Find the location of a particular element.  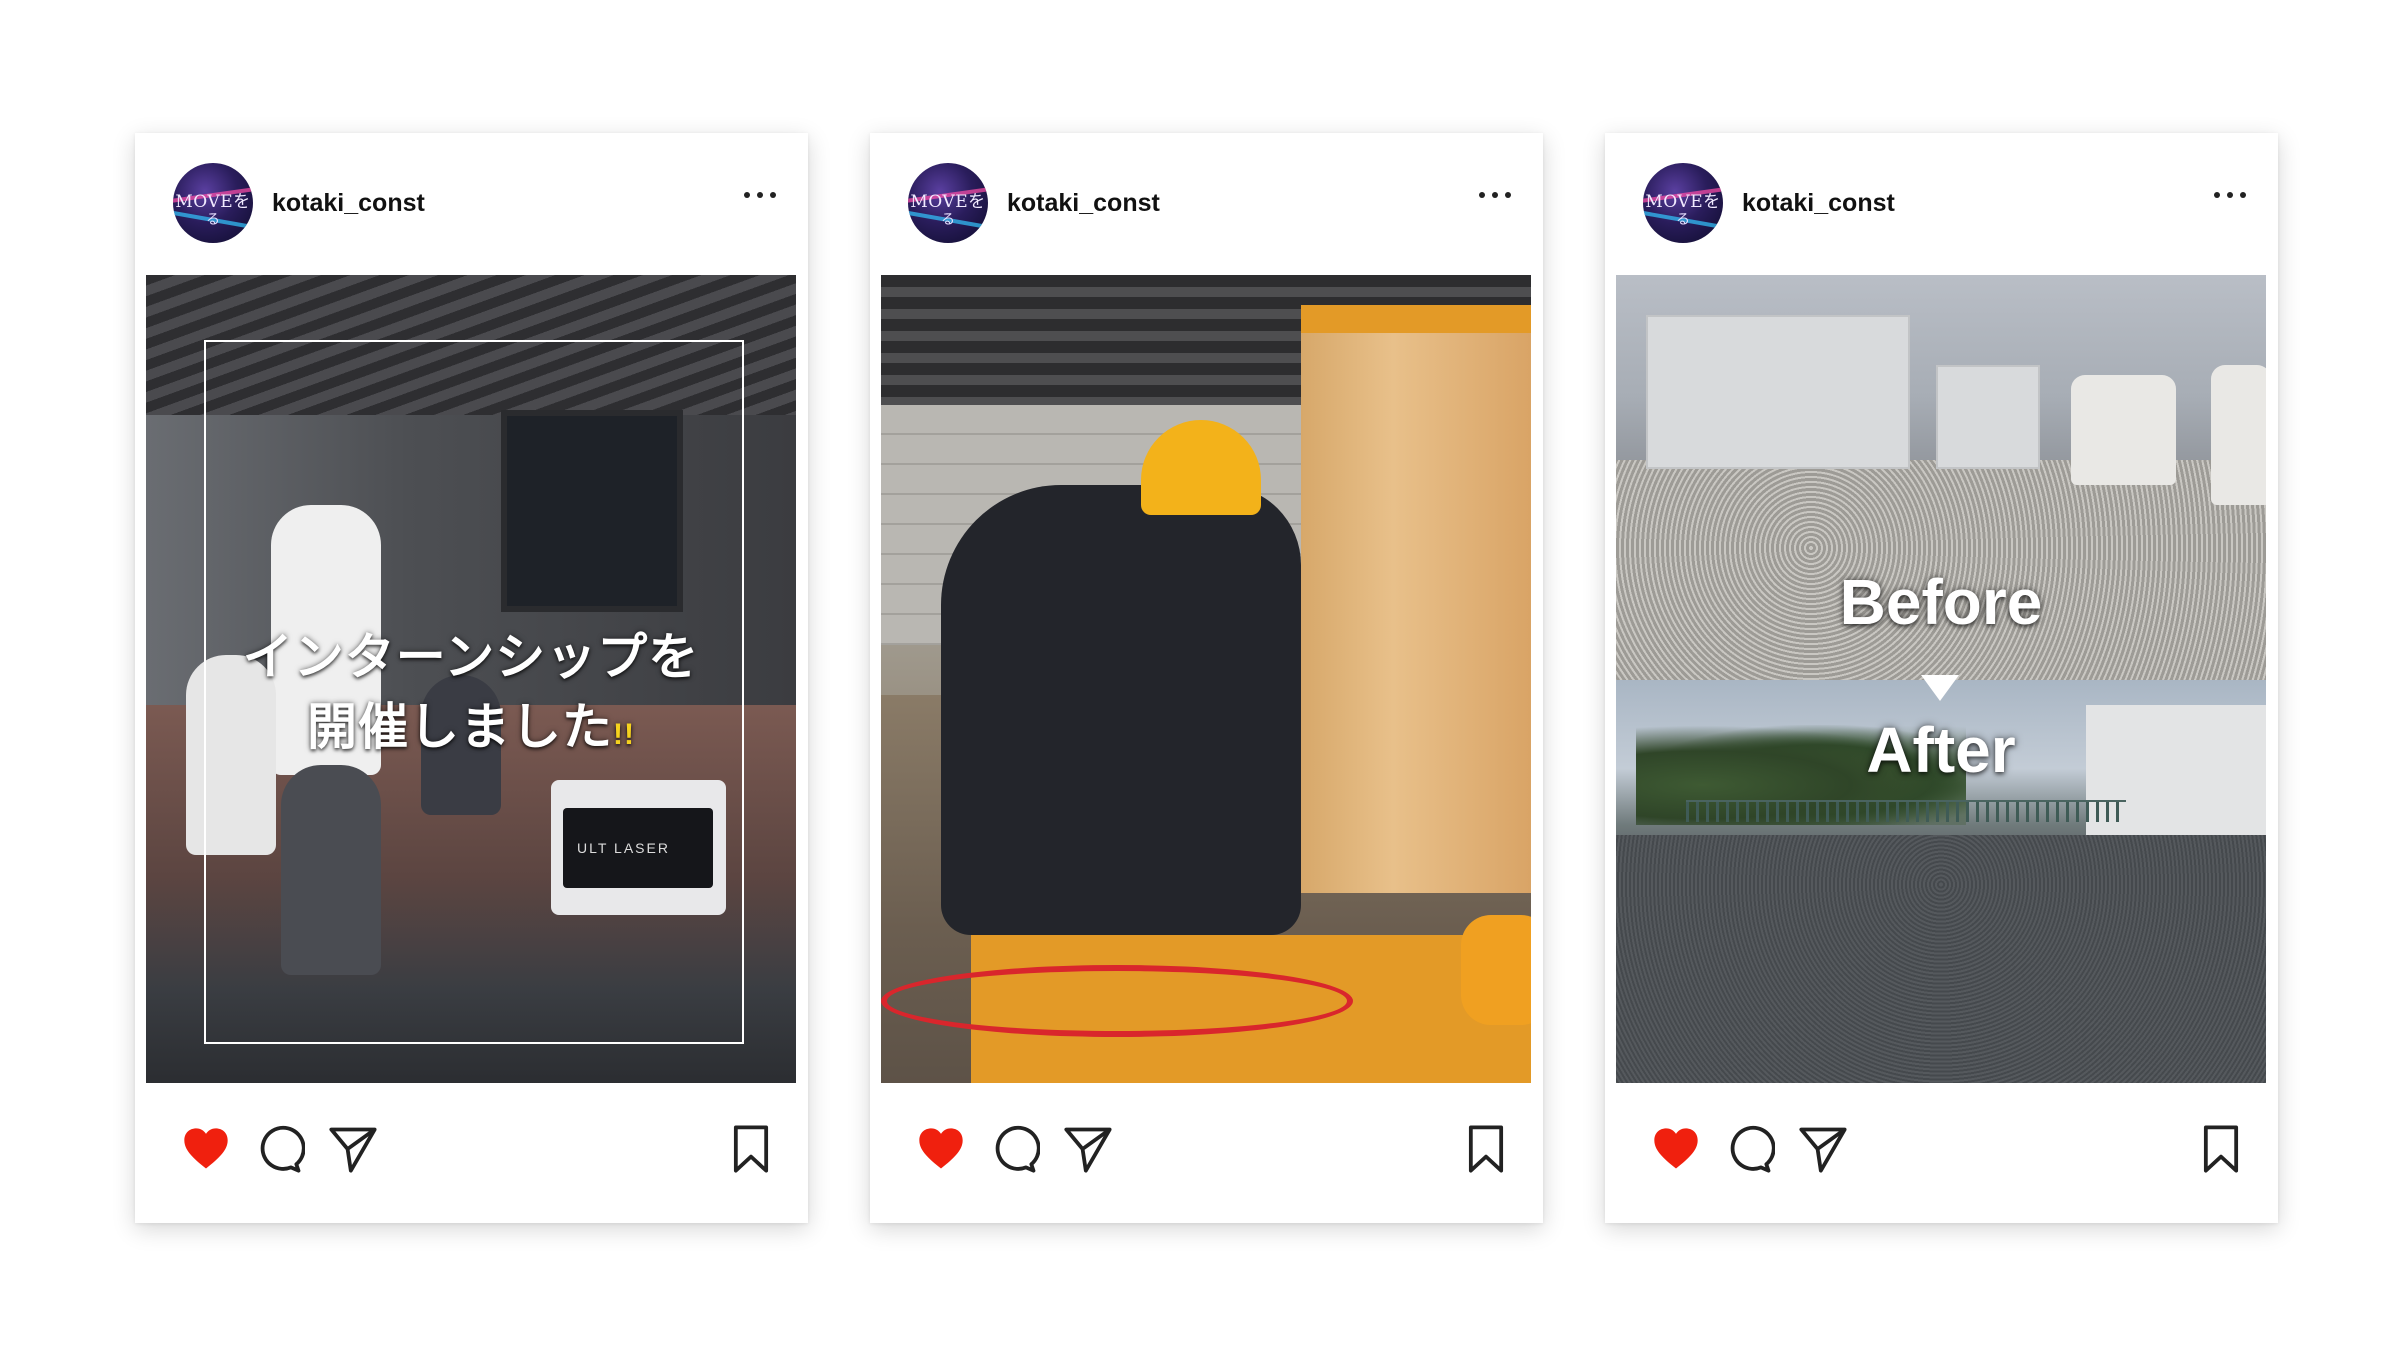

overlay-subtitle: 開催しました!! is located at coordinates (471, 727).